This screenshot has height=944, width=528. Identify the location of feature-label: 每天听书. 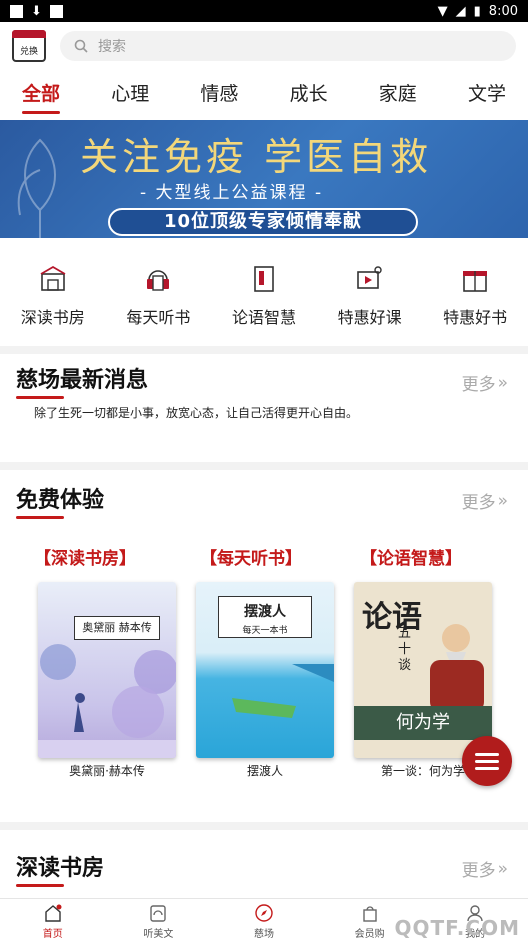
(158, 317).